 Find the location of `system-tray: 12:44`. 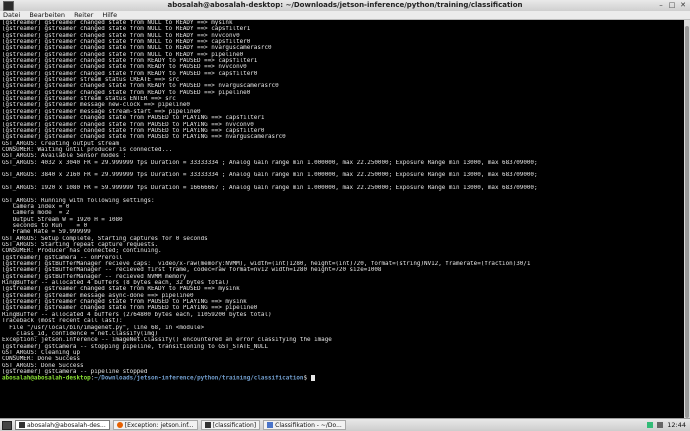

system-tray: 12:44 is located at coordinates (668, 425).